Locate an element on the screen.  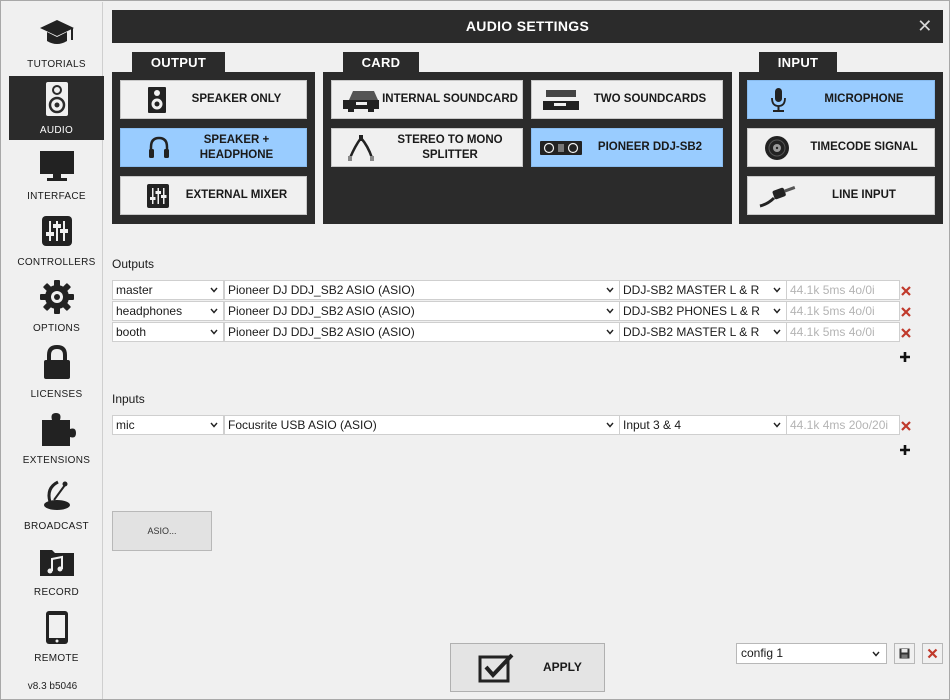
sidebar-item-remote: REMOTE is located at coordinates (56, 636).